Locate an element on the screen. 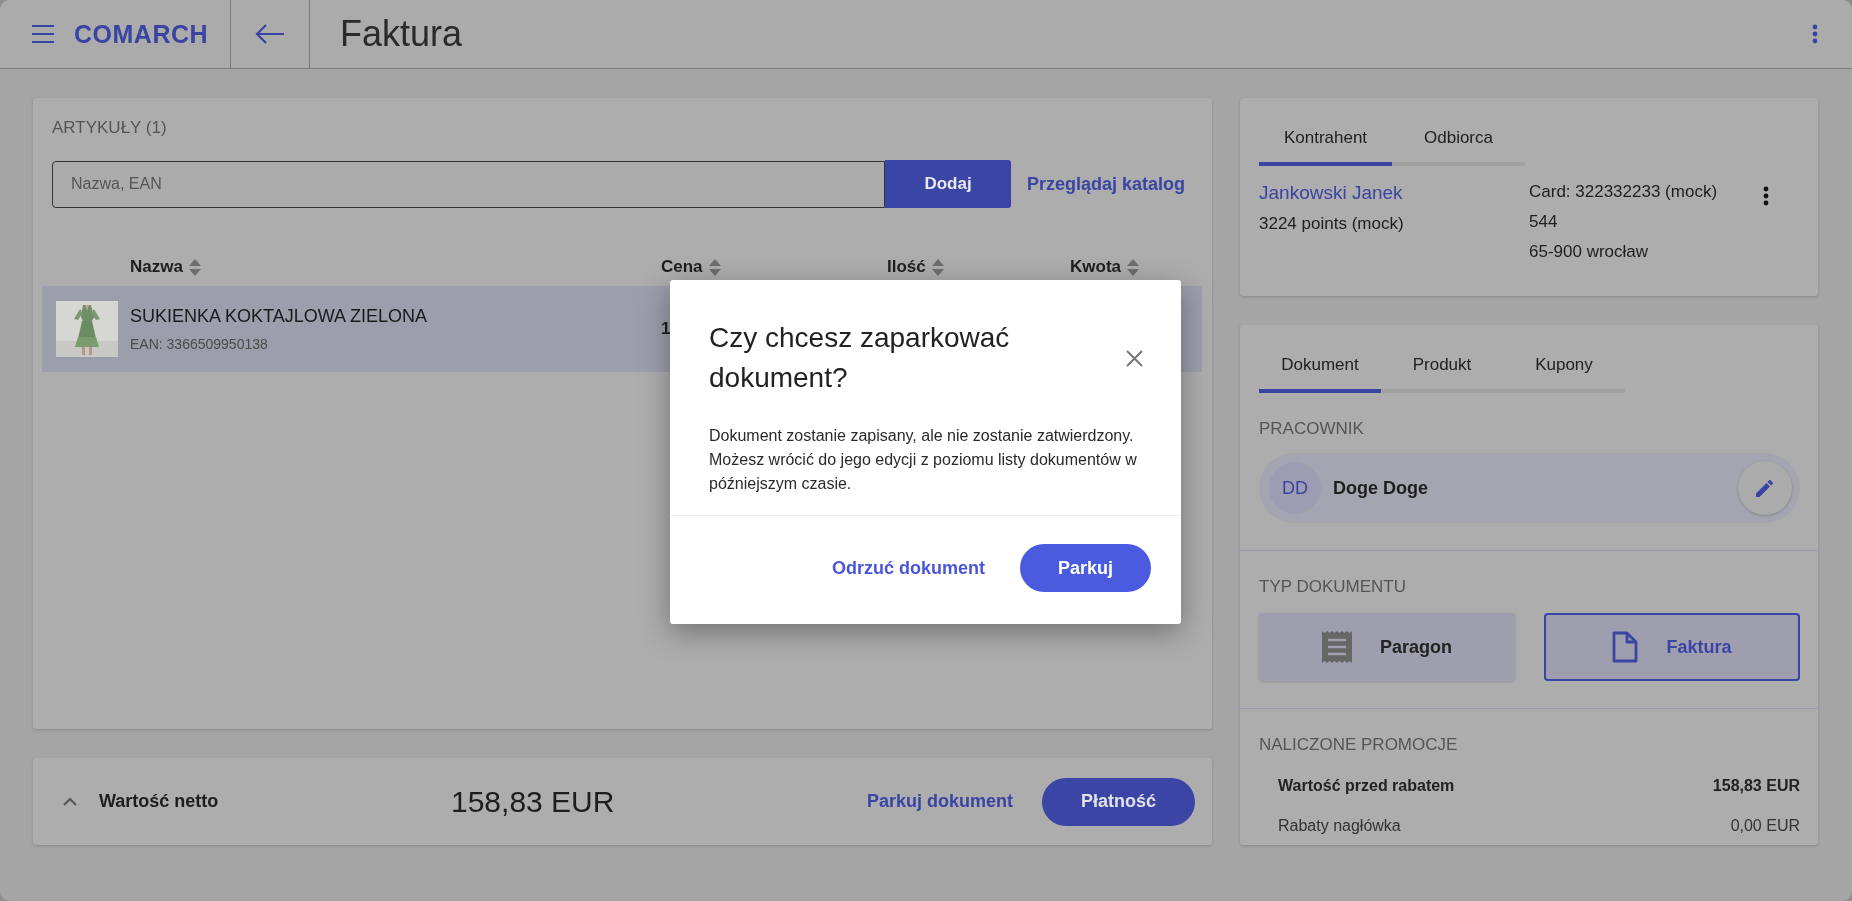 Image resolution: width=1852 pixels, height=901 pixels. customer-detail: Card: 322332233 (mock) is located at coordinates (1623, 192).